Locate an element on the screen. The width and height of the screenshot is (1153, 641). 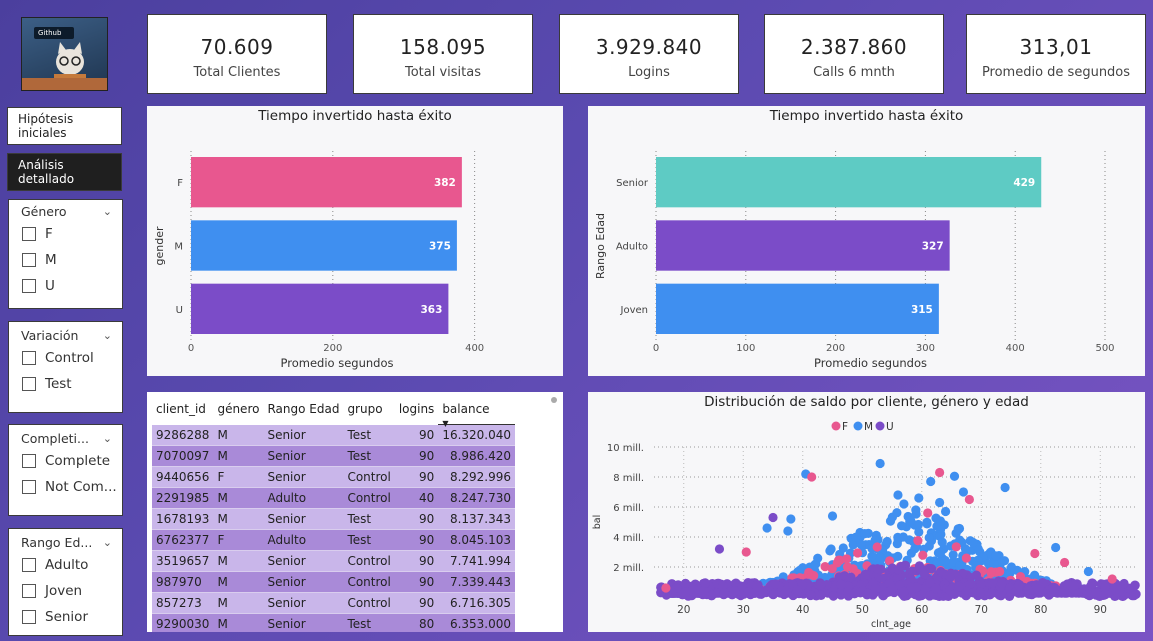
x-axis-label: Promedio segundos is located at coordinates (870, 363).